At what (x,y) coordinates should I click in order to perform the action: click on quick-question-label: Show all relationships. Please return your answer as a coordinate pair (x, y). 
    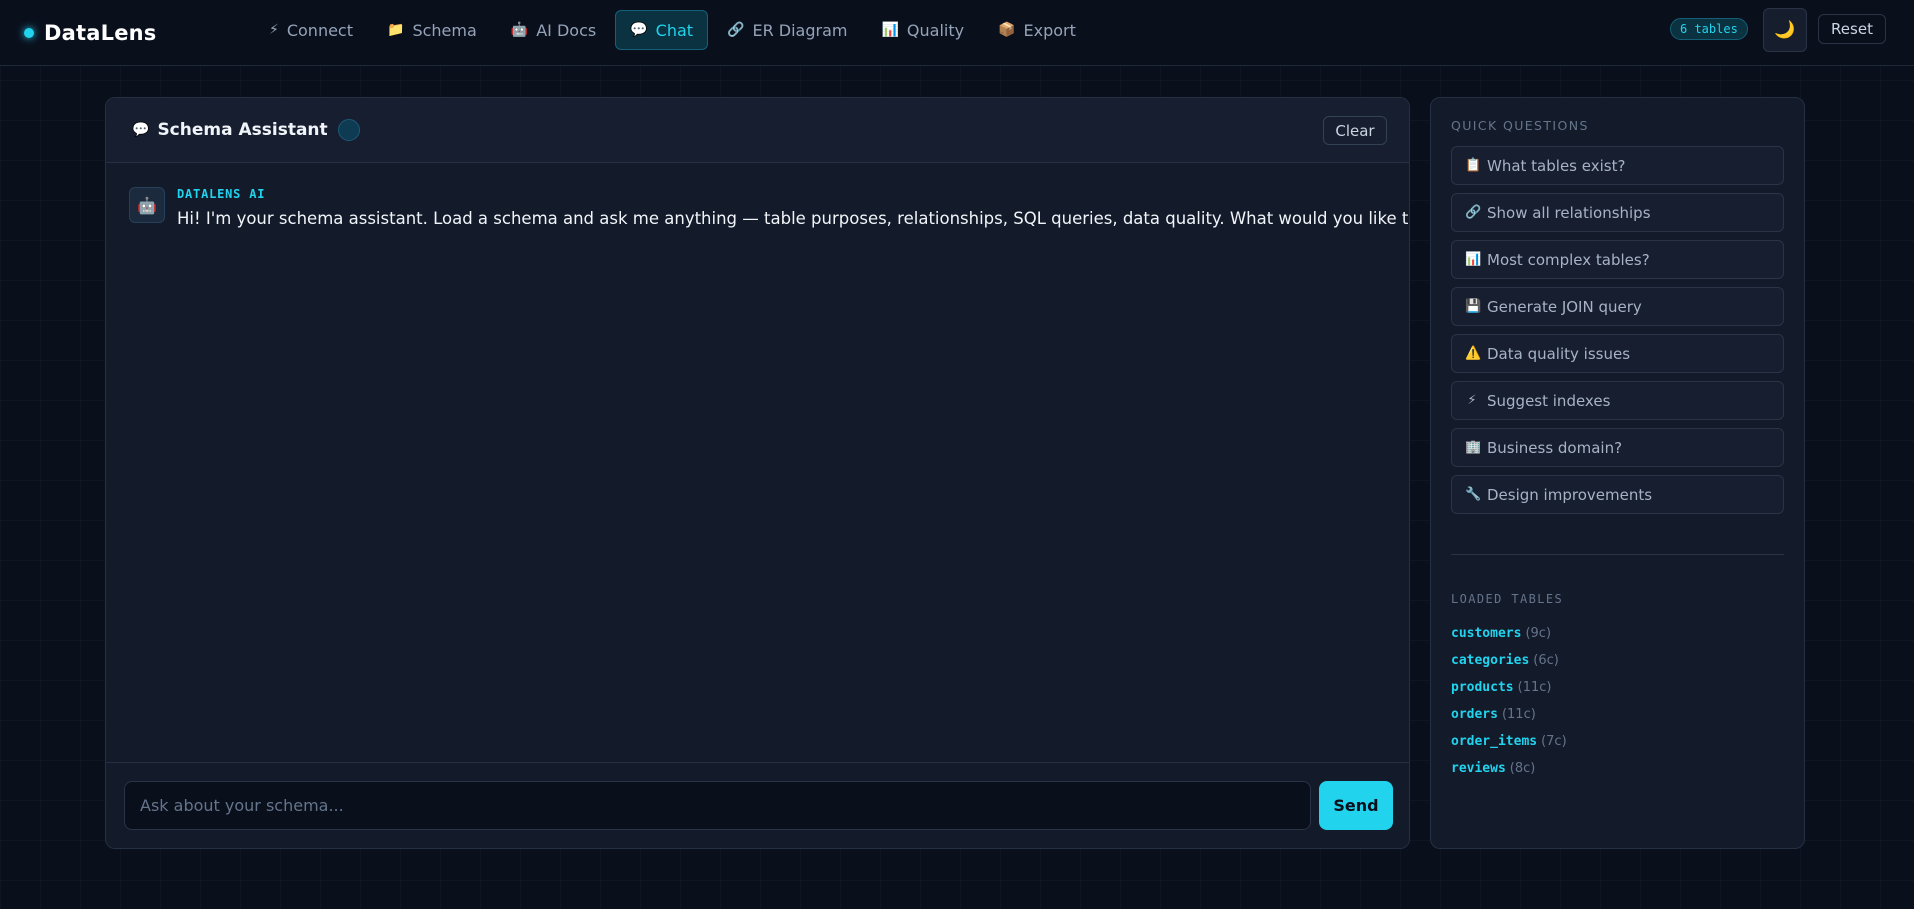
    Looking at the image, I should click on (1569, 212).